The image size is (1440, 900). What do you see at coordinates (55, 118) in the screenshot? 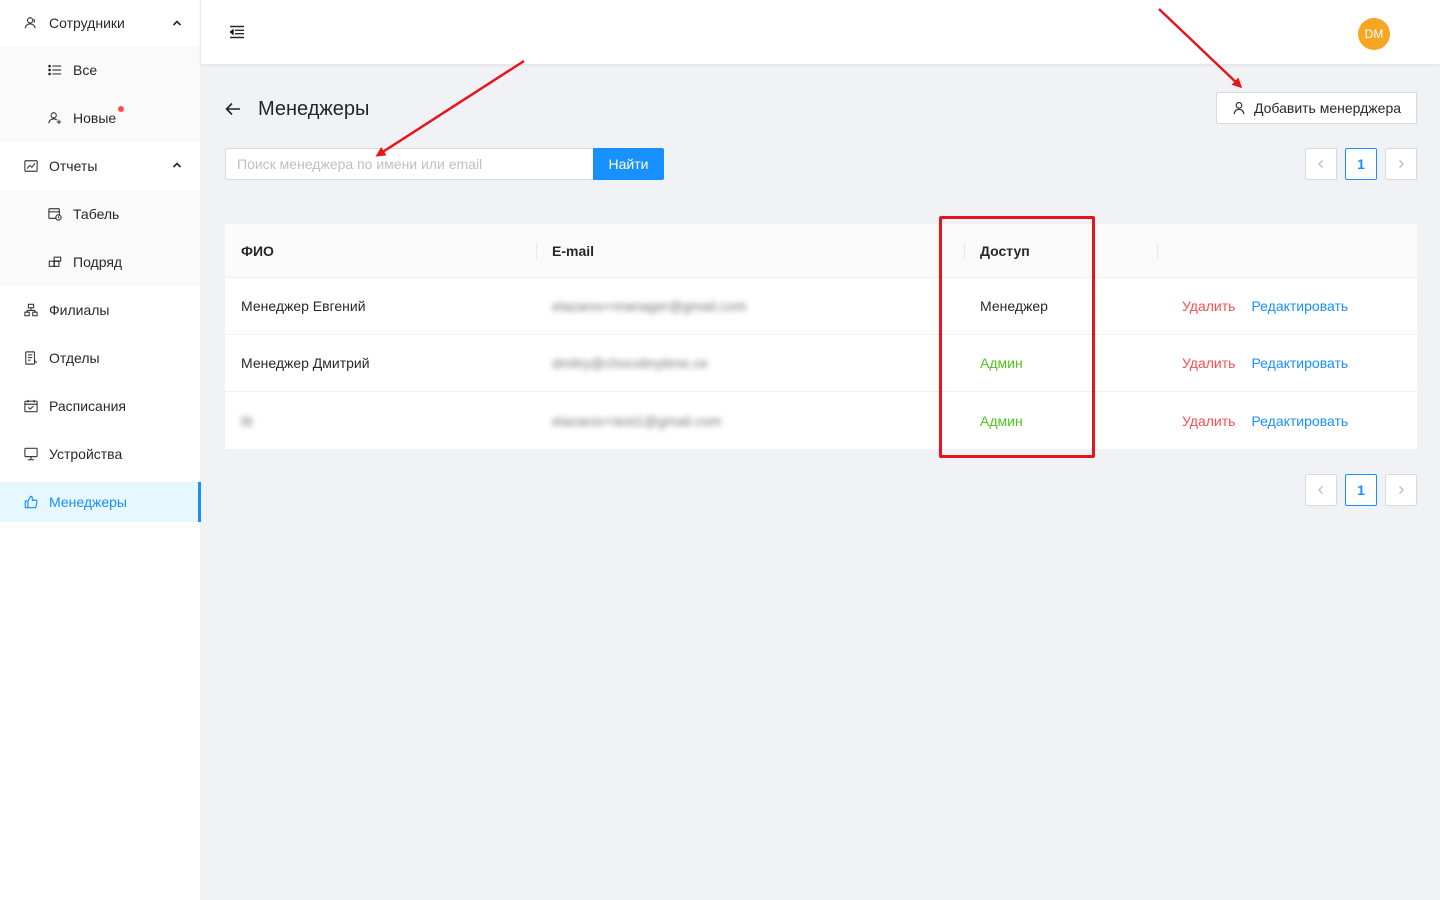
I see `user-add-icon` at bounding box center [55, 118].